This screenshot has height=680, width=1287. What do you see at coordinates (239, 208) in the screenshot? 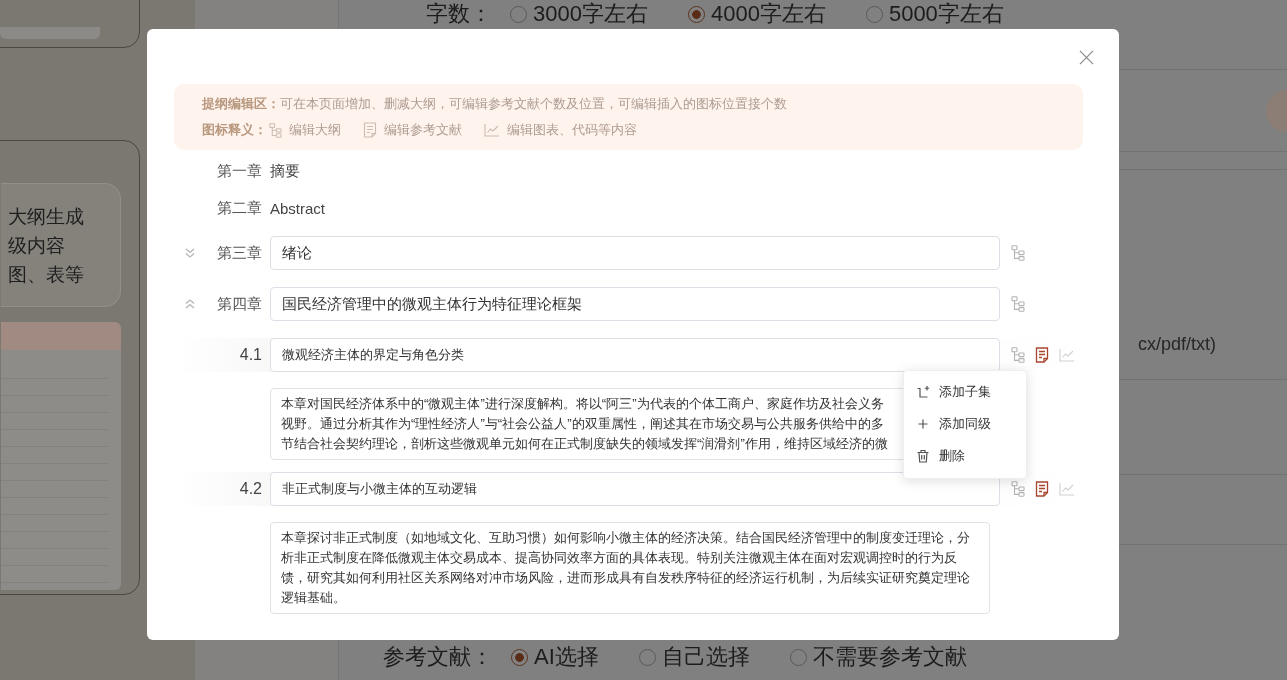
I see `chapter-label: 第二章` at bounding box center [239, 208].